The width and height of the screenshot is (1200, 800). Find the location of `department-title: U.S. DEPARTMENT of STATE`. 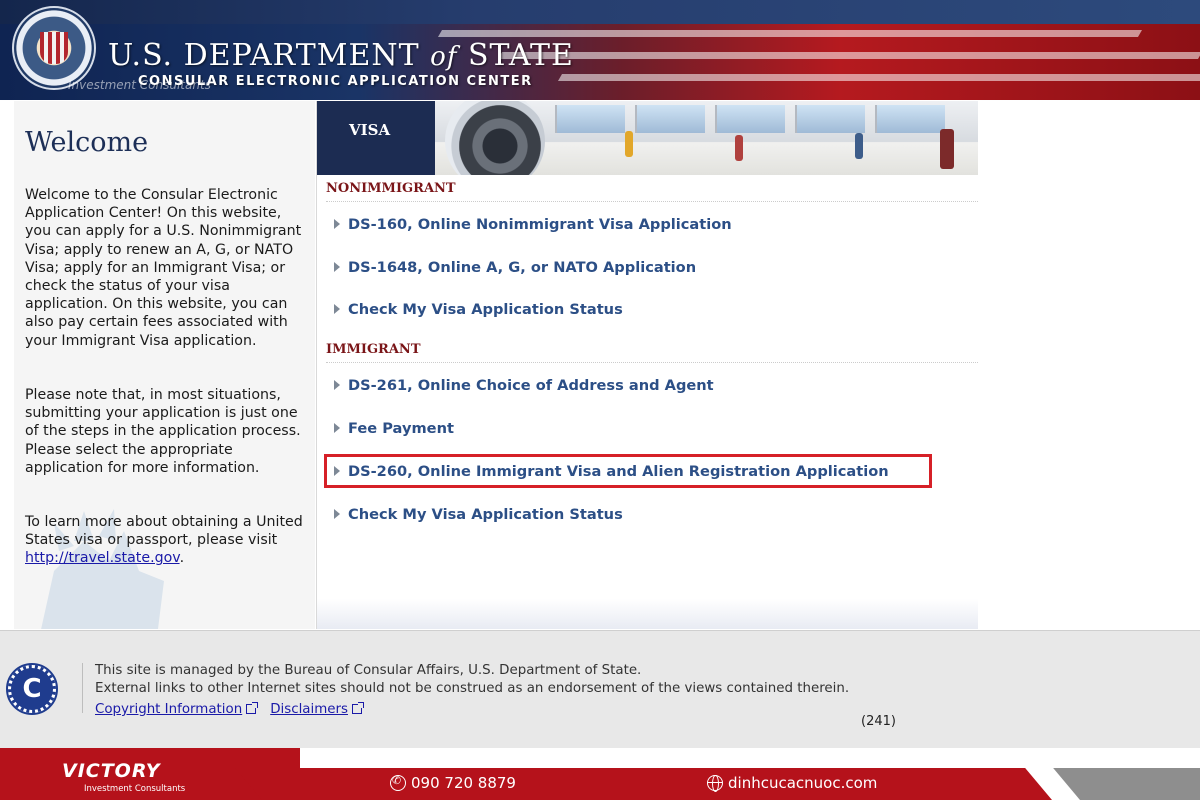

department-title: U.S. DEPARTMENT of STATE is located at coordinates (341, 55).